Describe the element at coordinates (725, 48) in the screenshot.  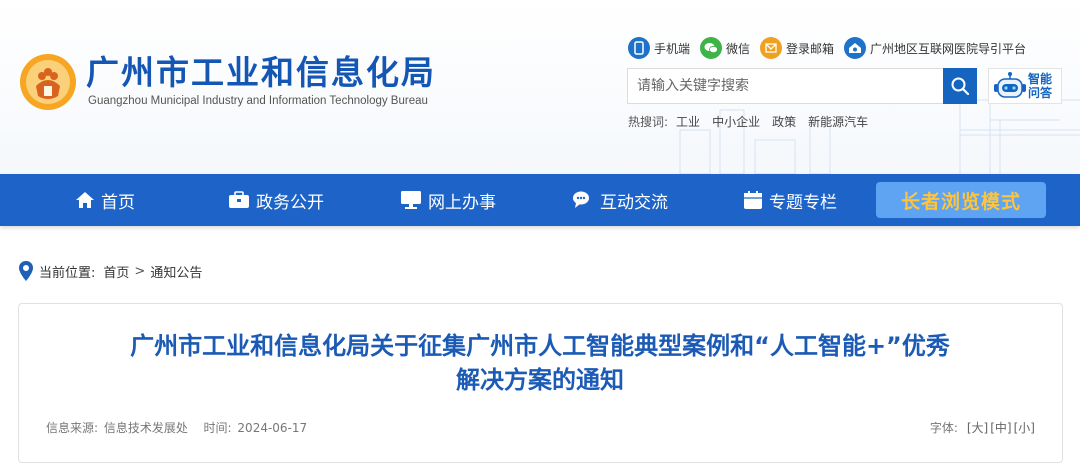
I see `top-link-wechat: 微信` at that location.